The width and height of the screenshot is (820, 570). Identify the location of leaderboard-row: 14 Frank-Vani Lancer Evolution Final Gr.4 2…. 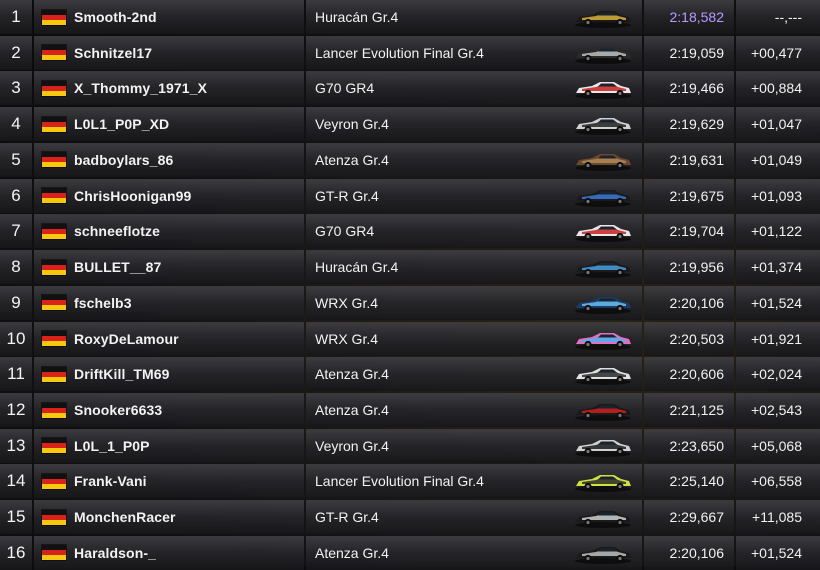
(410, 481).